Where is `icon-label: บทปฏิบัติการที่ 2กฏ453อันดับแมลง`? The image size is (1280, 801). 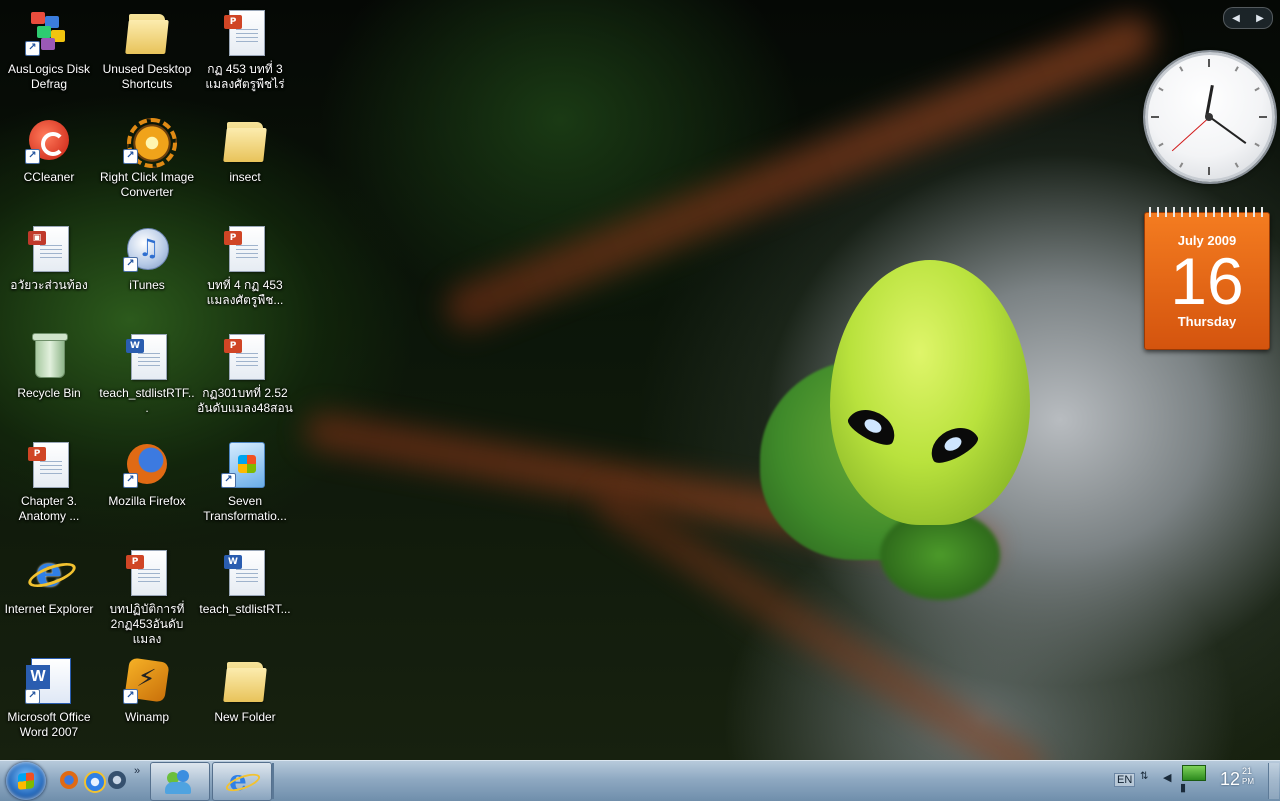 icon-label: บทปฏิบัติการที่ 2กฏ453อันดับแมลง is located at coordinates (147, 624).